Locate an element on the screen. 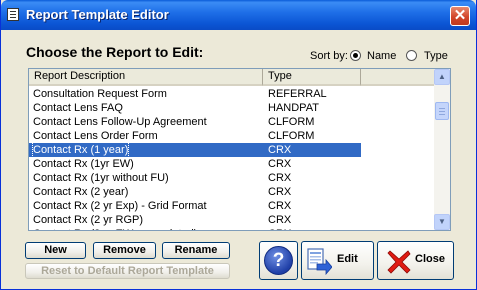  close-button-label: Close is located at coordinates (430, 259).